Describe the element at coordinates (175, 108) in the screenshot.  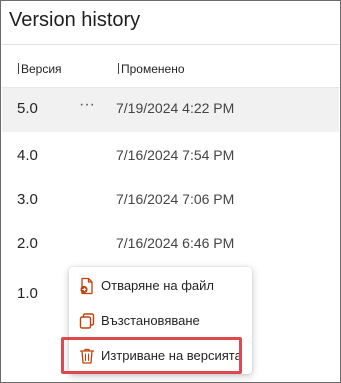
I see `modified-date: 7/19/2024 4:22 PM` at that location.